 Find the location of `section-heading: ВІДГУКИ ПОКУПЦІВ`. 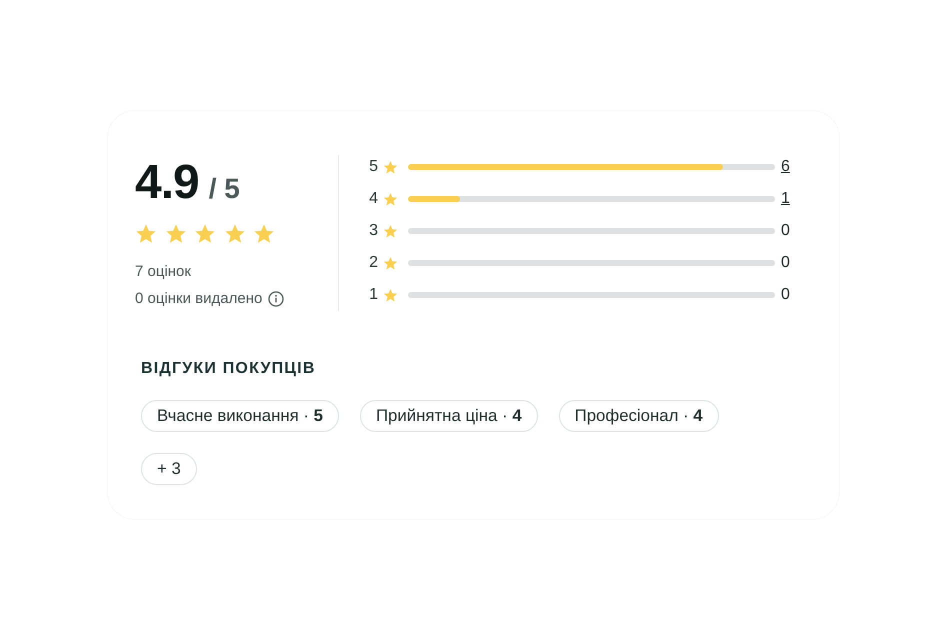

section-heading: ВІДГУКИ ПОКУПЦІВ is located at coordinates (228, 369).